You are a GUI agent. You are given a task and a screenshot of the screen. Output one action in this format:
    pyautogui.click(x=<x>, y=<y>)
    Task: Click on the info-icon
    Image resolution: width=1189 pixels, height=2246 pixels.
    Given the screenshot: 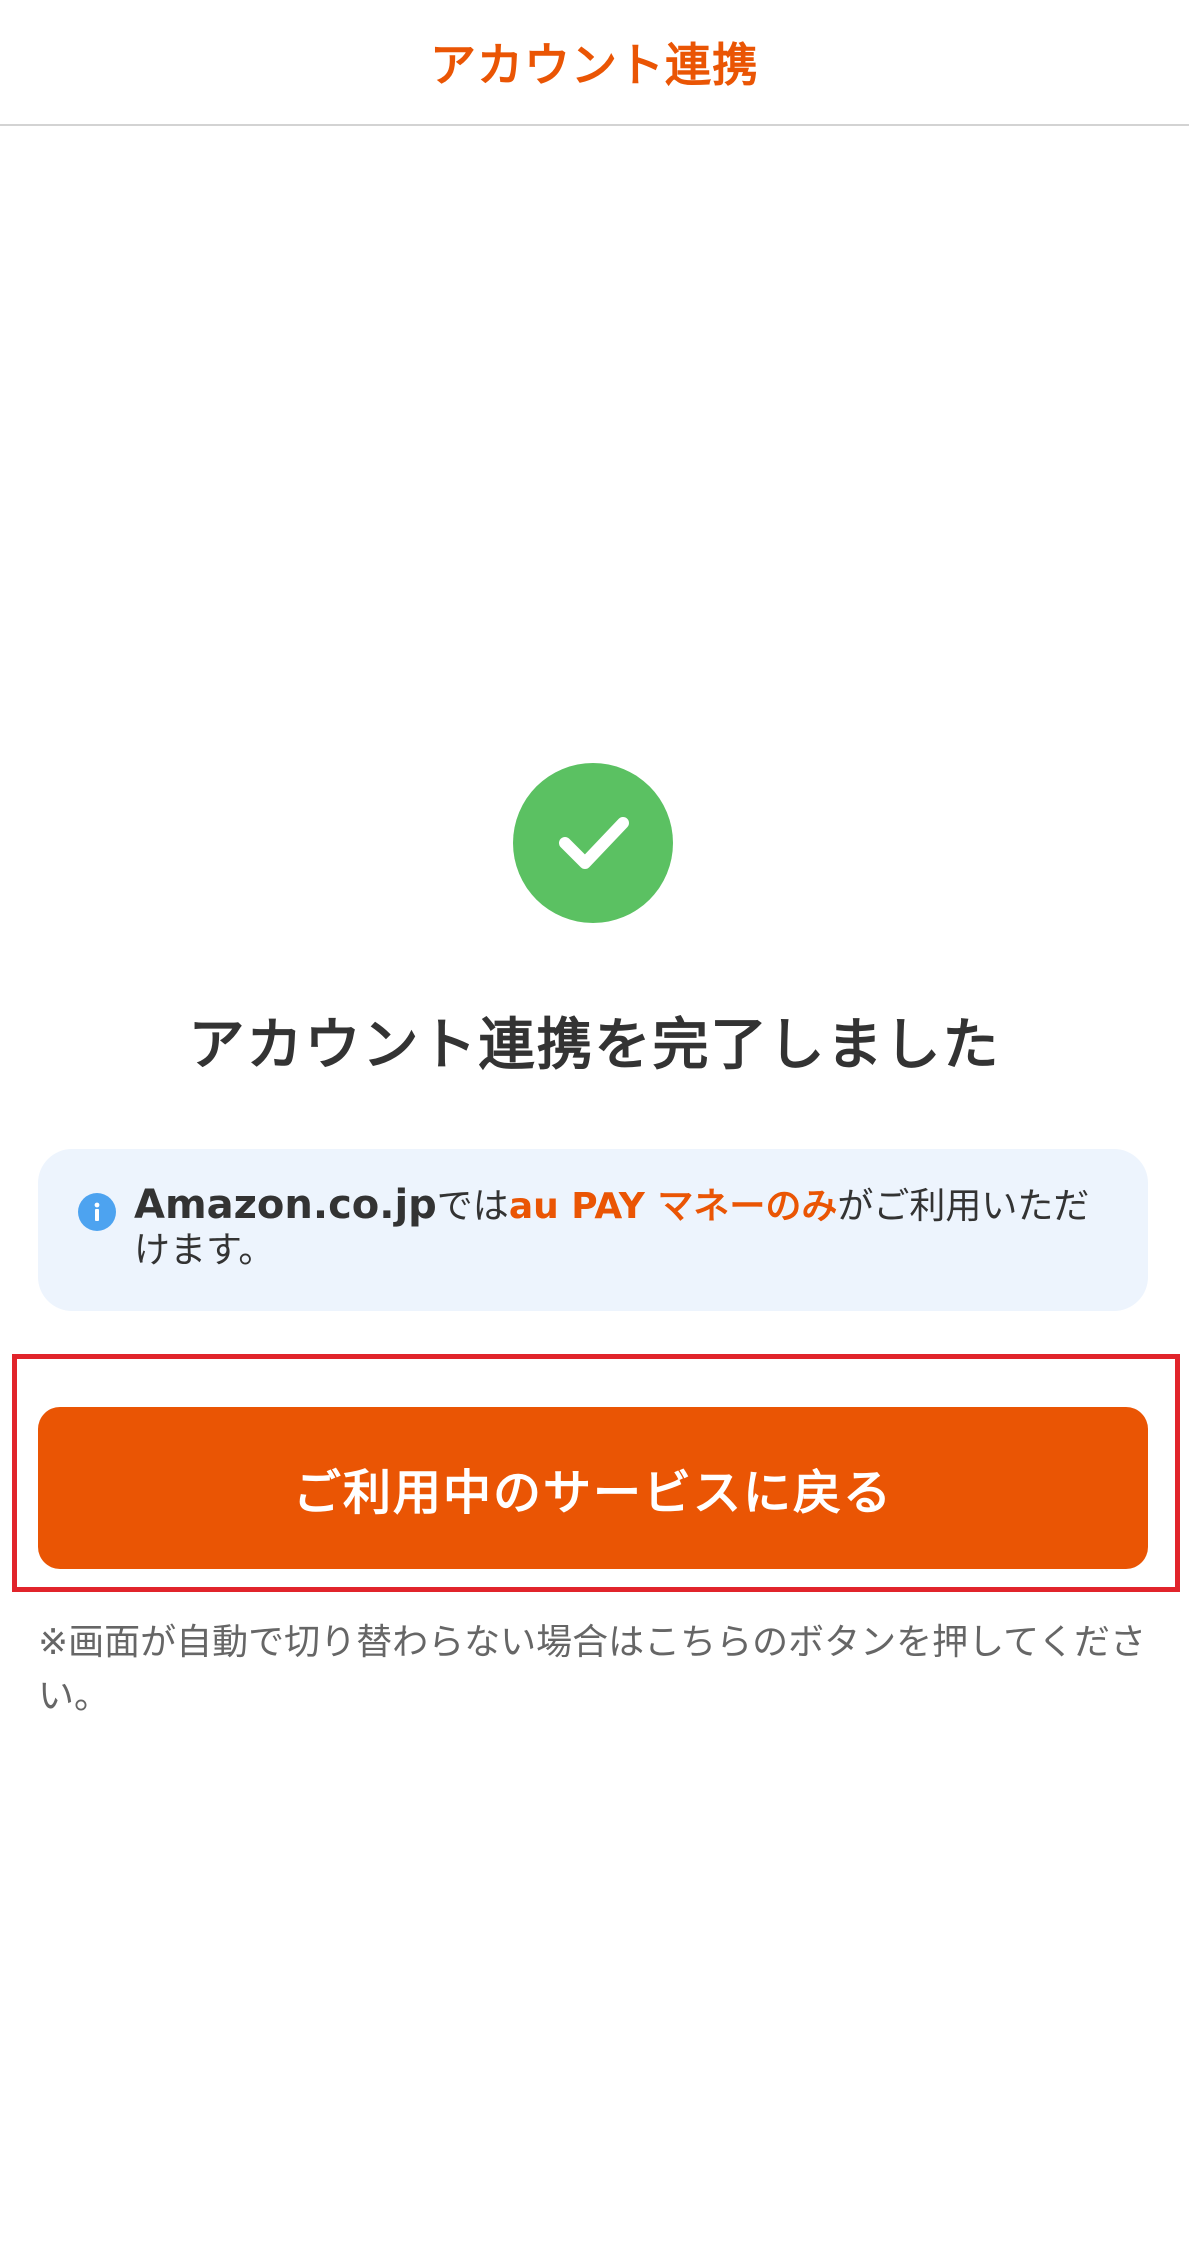 What is the action you would take?
    pyautogui.click(x=97, y=1212)
    